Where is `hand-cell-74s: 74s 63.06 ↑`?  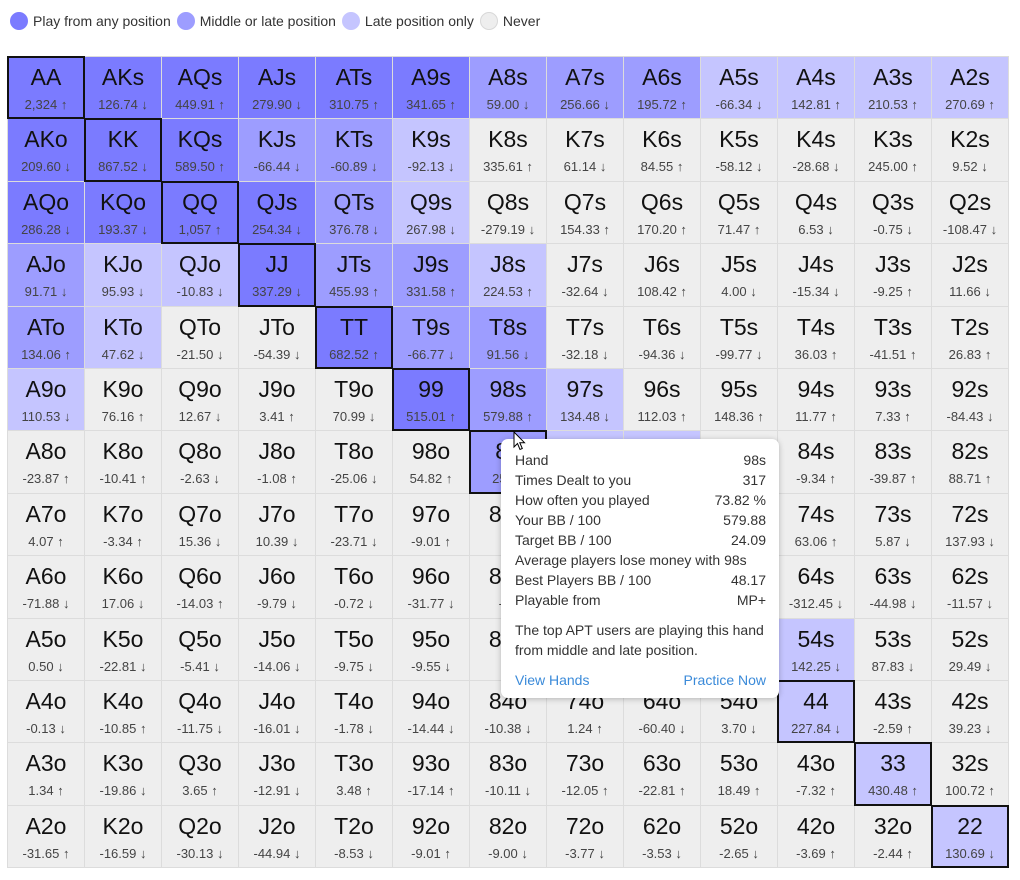
hand-cell-74s: 74s 63.06 ↑ is located at coordinates (816, 525).